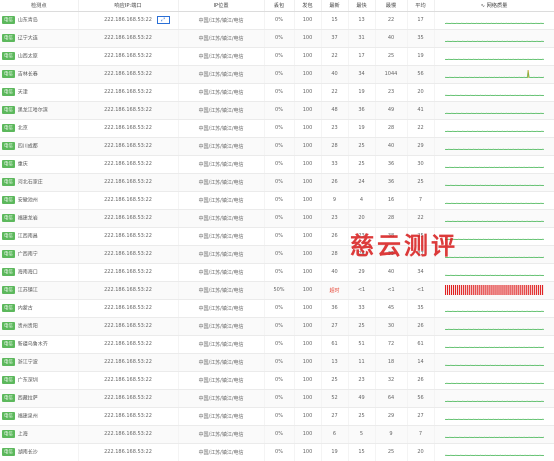 The height and width of the screenshot is (461, 554). Describe the element at coordinates (335, 128) in the screenshot. I see `latest-latency: 23` at that location.